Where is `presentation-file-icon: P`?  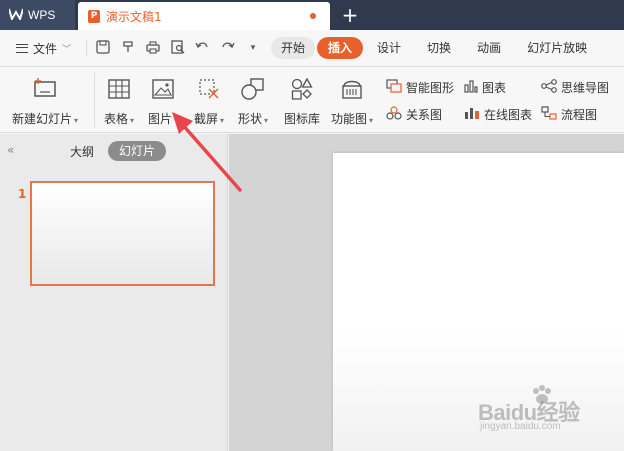 presentation-file-icon: P is located at coordinates (94, 16).